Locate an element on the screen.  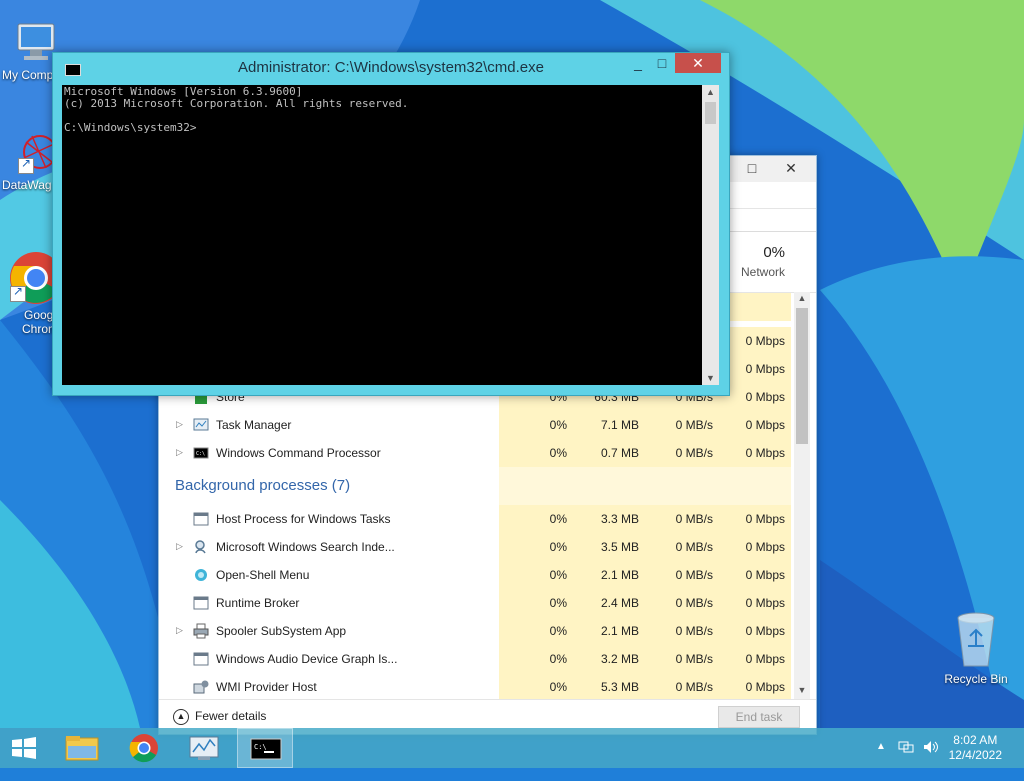
taskbar-clock: 8:02 AM 12/4/2022 is located at coordinates (975, 748).